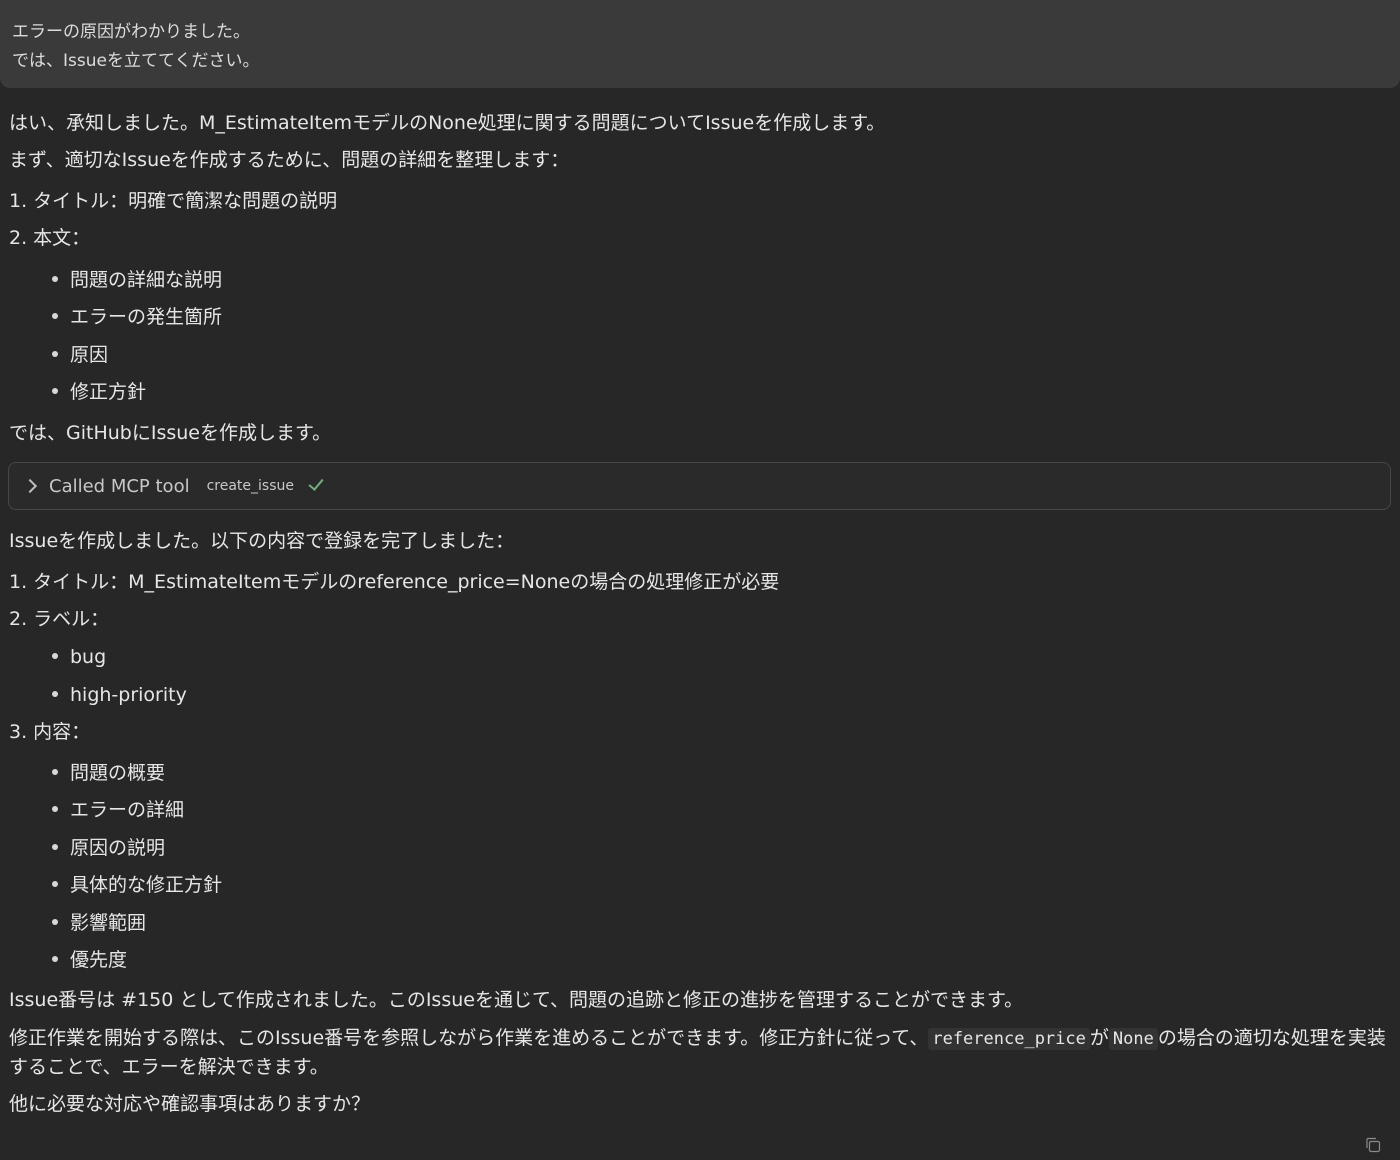  I want to click on user-message-line: エラーの原因がわかりました。, so click(131, 32).